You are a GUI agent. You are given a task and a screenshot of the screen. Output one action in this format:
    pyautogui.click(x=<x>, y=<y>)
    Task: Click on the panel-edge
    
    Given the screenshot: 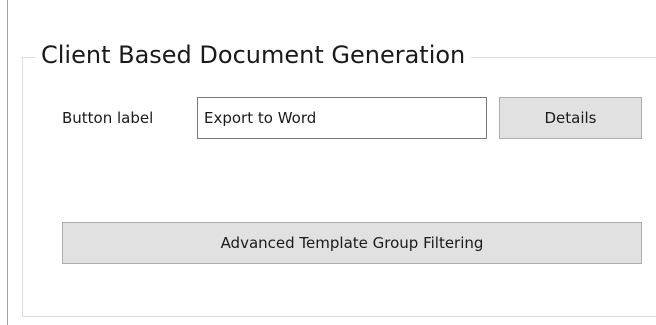 What is the action you would take?
    pyautogui.click(x=7, y=162)
    